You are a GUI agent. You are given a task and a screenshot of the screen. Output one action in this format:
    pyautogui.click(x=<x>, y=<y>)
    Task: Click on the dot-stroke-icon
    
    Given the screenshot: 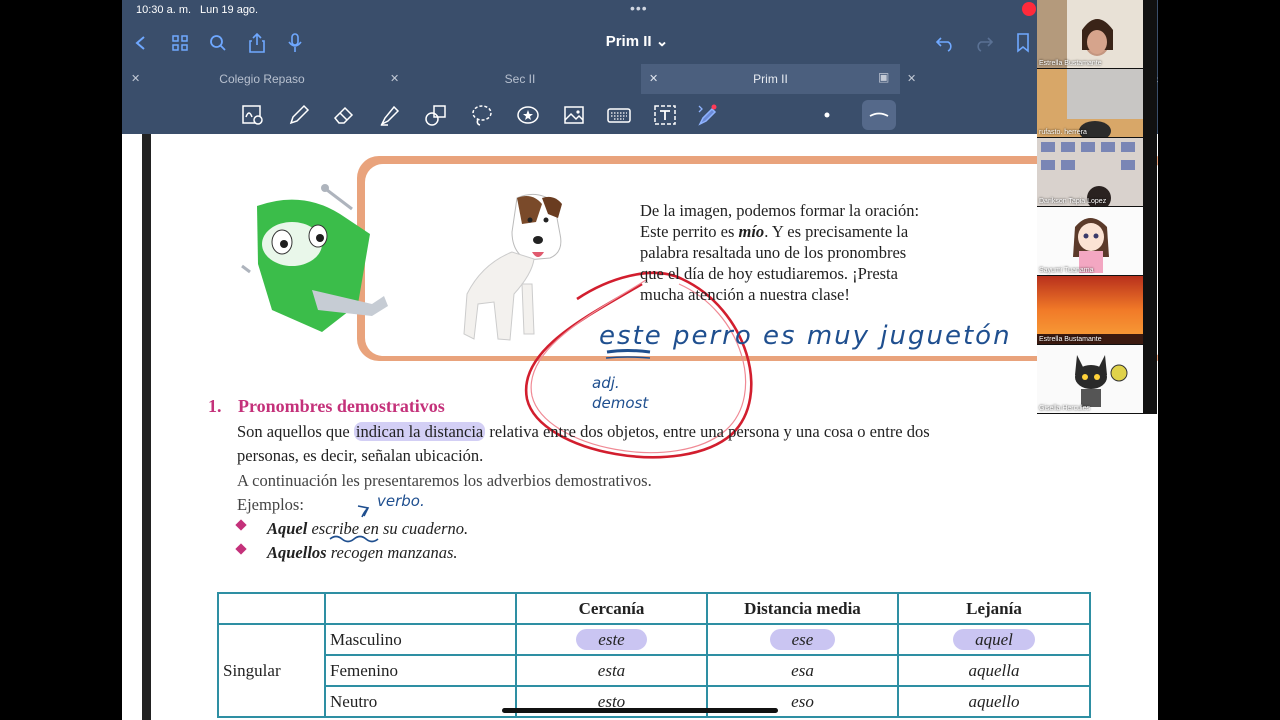 What is the action you would take?
    pyautogui.click(x=827, y=115)
    